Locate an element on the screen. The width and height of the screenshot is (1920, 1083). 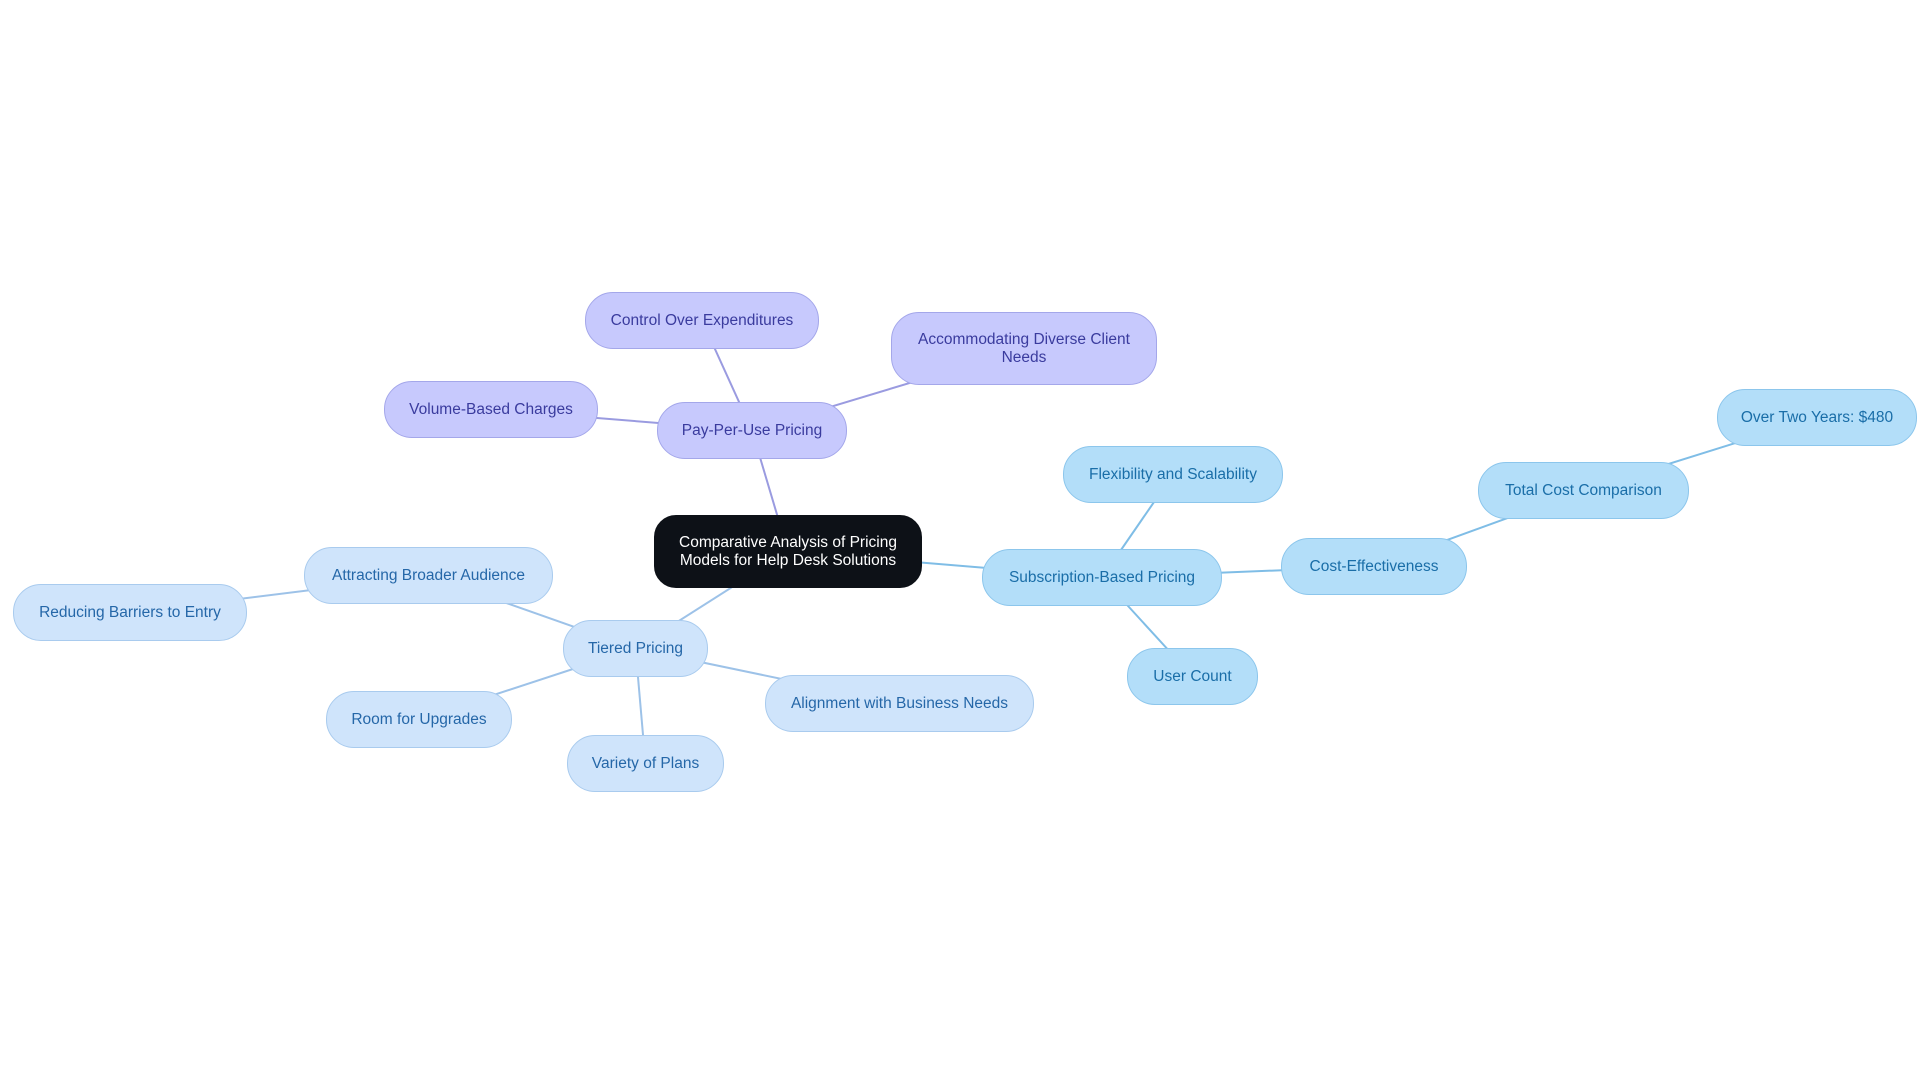
node-attracting-broader-audience: Attracting Broader Audience is located at coordinates (428, 575).